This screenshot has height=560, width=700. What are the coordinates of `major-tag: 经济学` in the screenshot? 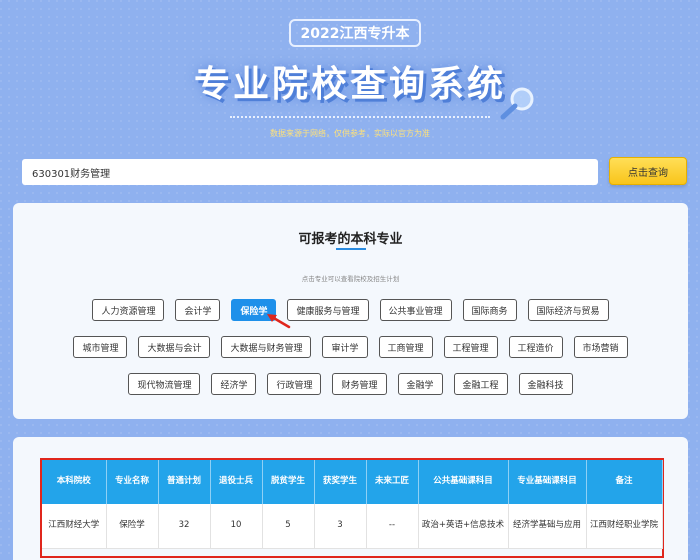 It's located at (234, 384).